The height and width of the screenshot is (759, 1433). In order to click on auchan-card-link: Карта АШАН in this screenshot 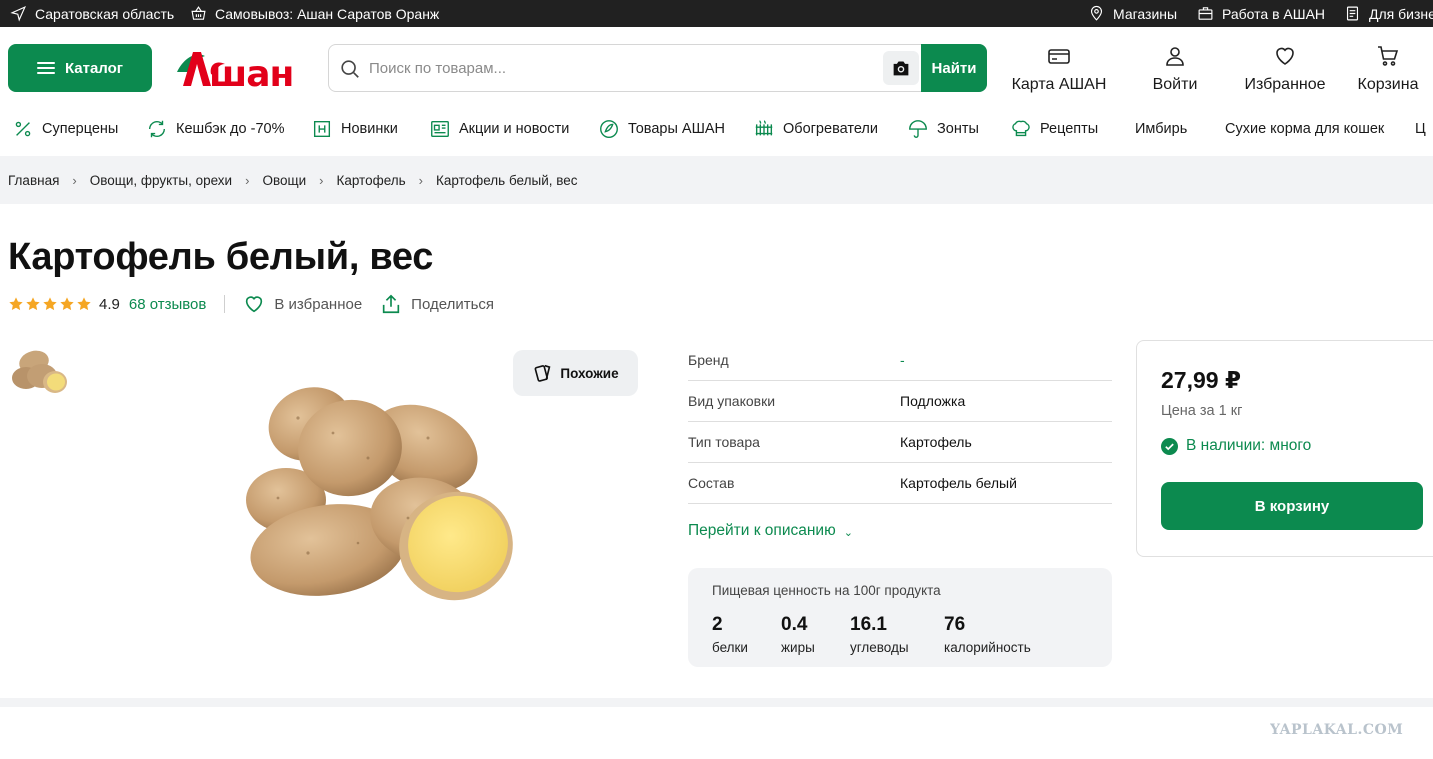, I will do `click(1059, 69)`.